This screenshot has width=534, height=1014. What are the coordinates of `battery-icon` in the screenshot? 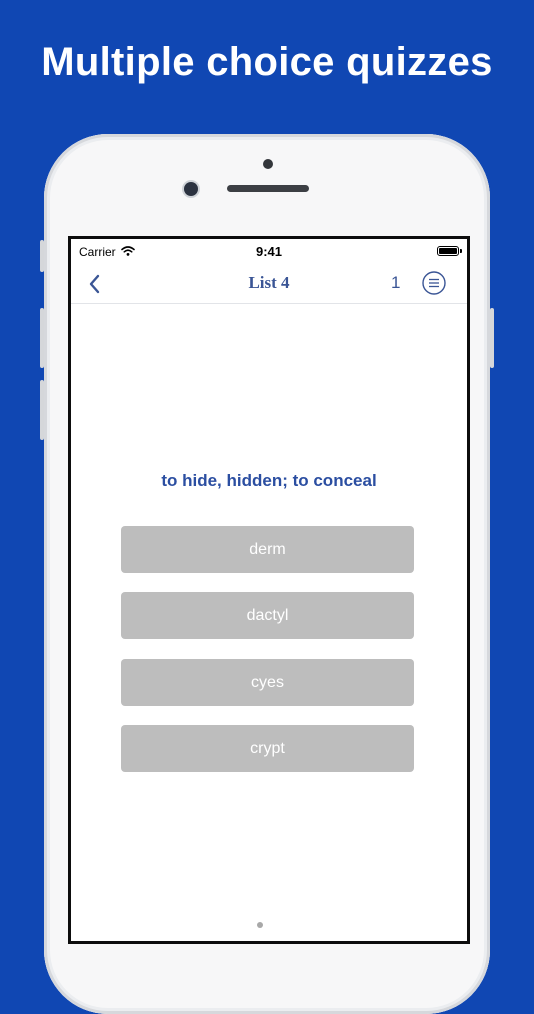 It's located at (448, 251).